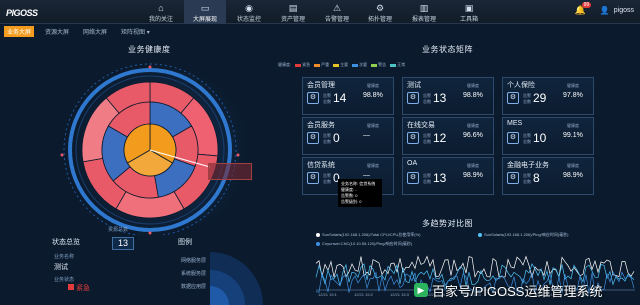  What do you see at coordinates (325, 64) in the screenshot?
I see `matrix-legend-label-1: 严重` at bounding box center [325, 64].